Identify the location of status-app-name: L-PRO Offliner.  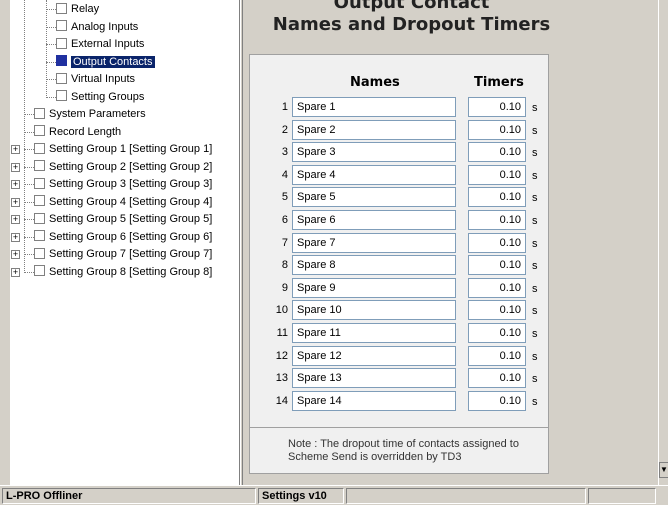
(129, 496).